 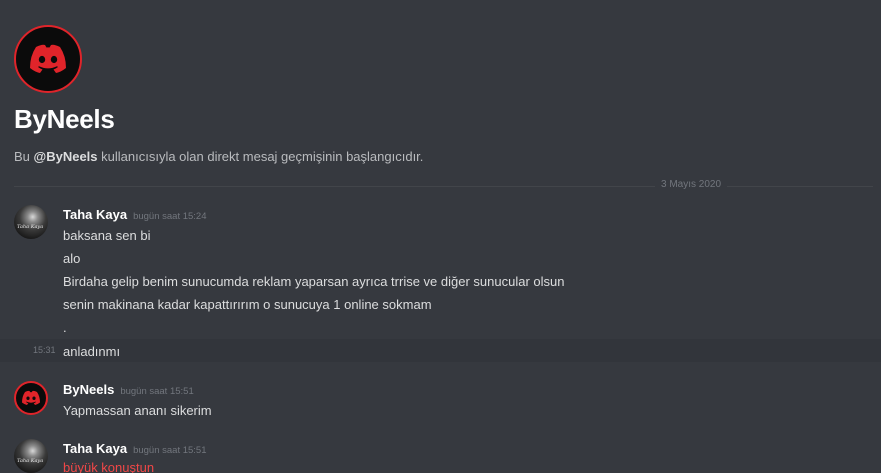 I want to click on message-hover-time: 15:31, so click(x=44, y=350).